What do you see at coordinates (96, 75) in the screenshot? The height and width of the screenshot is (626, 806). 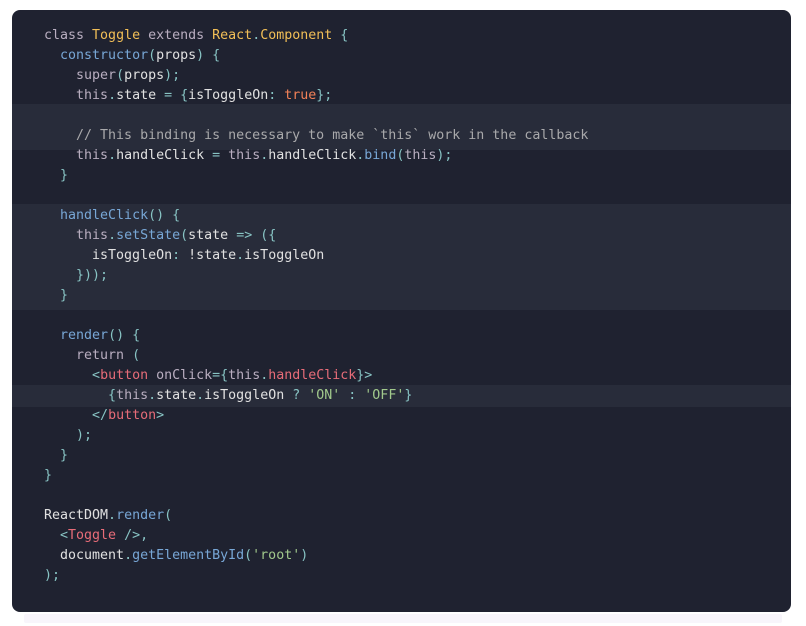 I see `code-token: super` at bounding box center [96, 75].